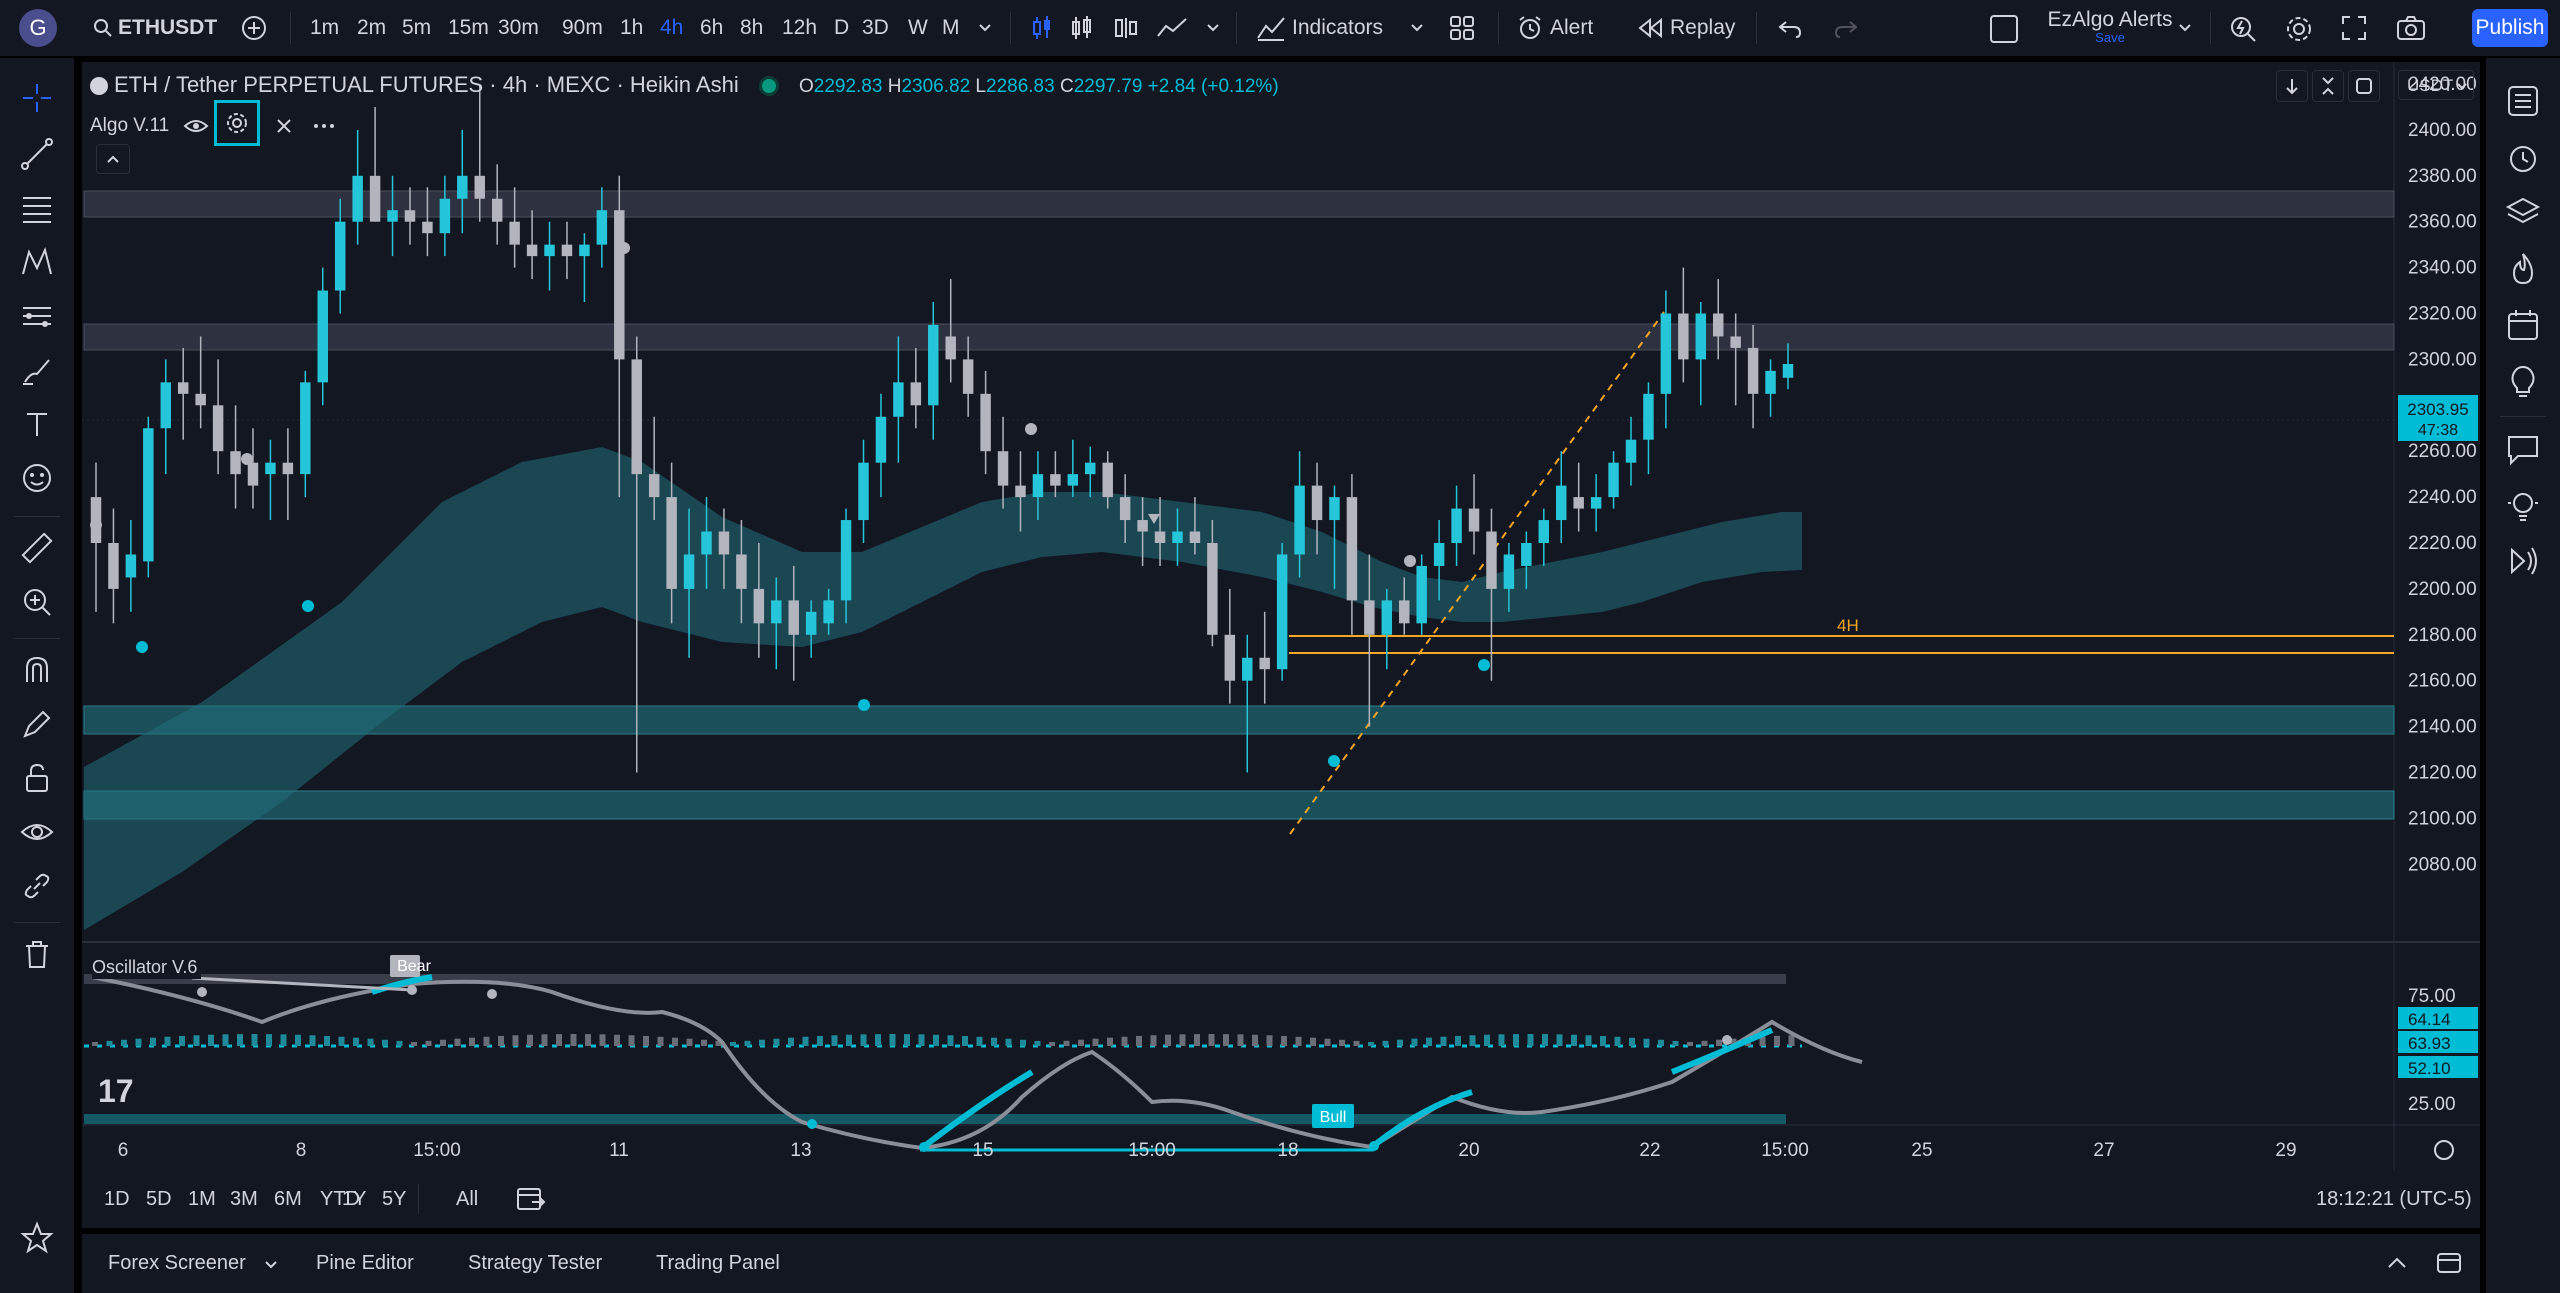 The image size is (2560, 1293). Describe the element at coordinates (2523, 561) in the screenshot. I see `data-window-button` at that location.